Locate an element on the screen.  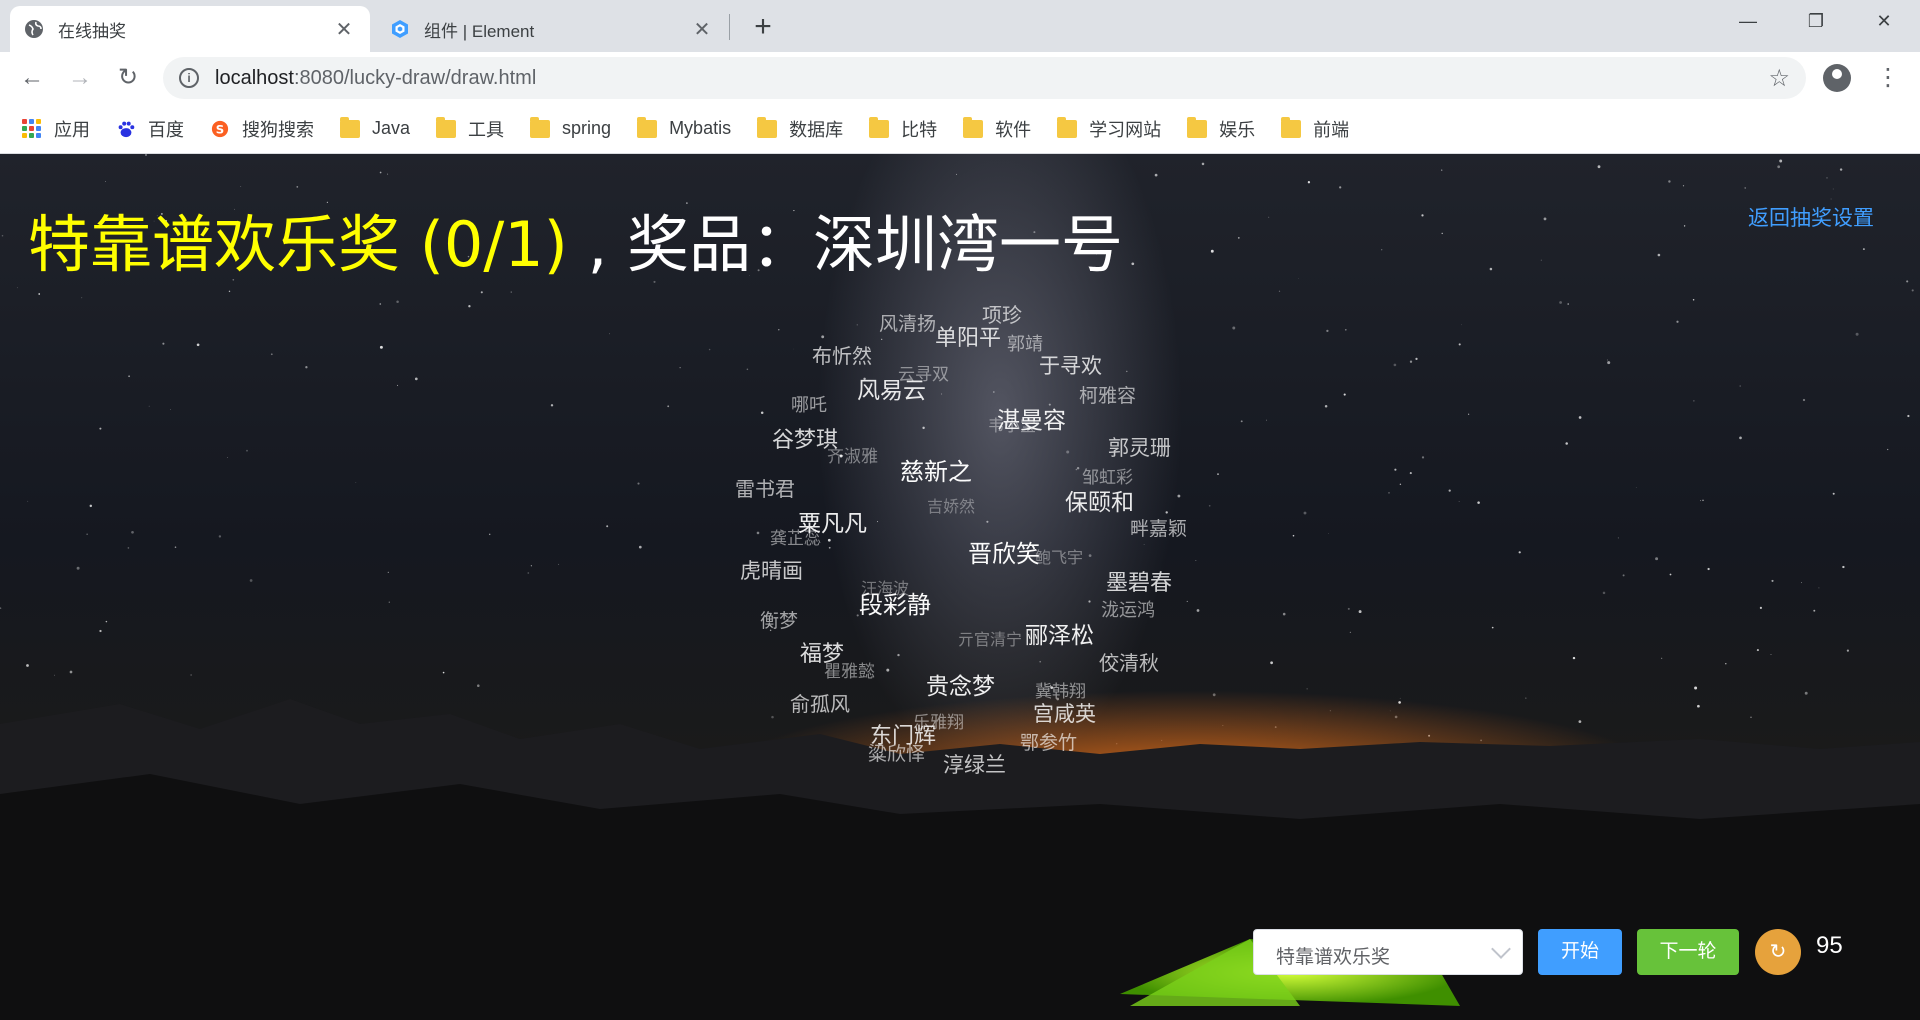
bookmark-apps: 应用 is located at coordinates (56, 129).